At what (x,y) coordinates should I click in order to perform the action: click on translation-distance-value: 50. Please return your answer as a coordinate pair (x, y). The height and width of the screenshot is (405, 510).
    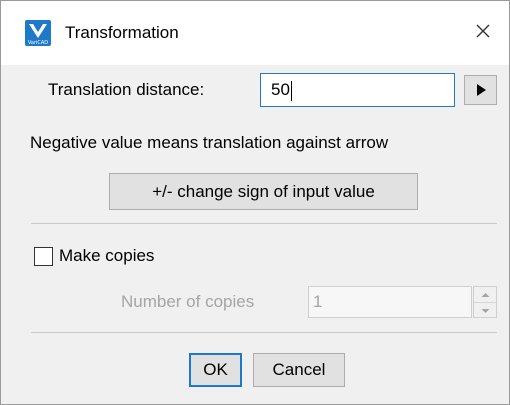
    Looking at the image, I should click on (280, 89).